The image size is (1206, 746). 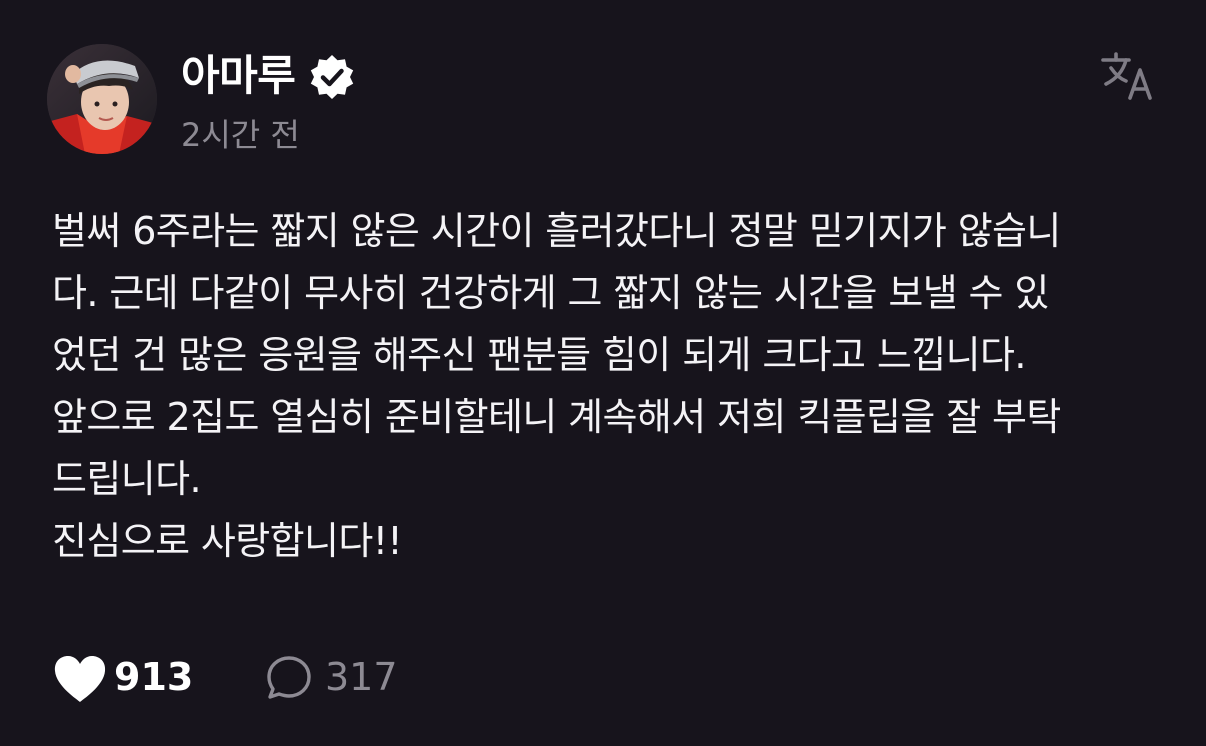 What do you see at coordinates (102, 99) in the screenshot?
I see `avatar` at bounding box center [102, 99].